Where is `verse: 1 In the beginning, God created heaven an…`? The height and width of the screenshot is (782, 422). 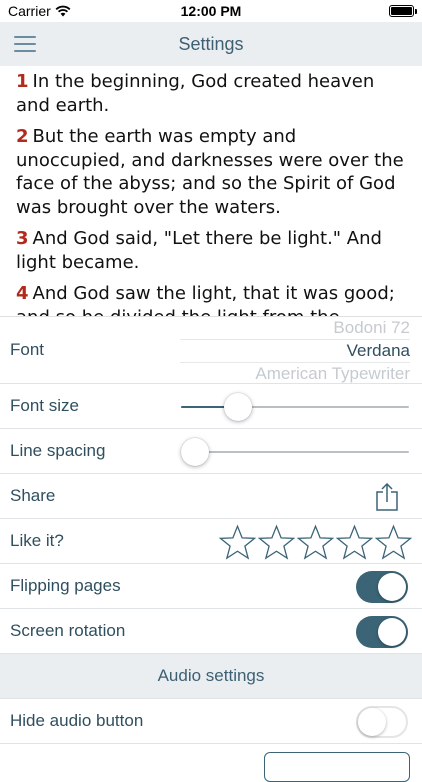
verse: 1 In the beginning, God created heaven an… is located at coordinates (211, 93).